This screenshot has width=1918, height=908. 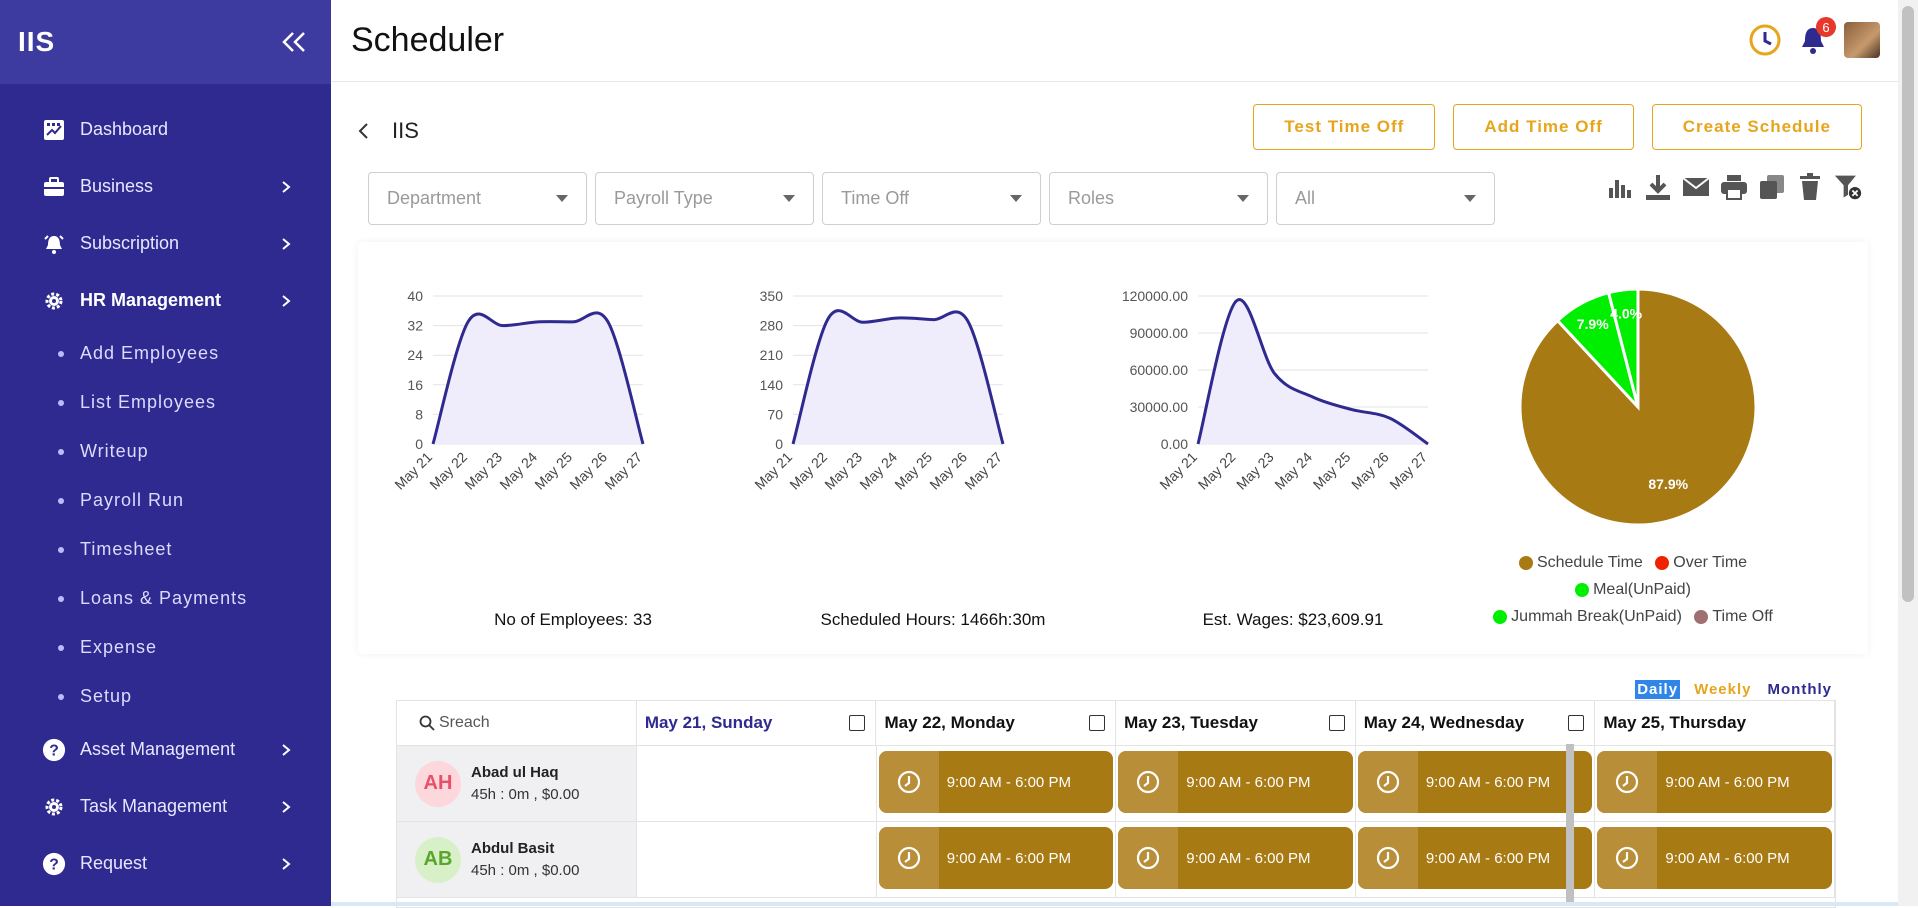 I want to click on legend-meal: Meal(UnPaid), so click(x=1633, y=590).